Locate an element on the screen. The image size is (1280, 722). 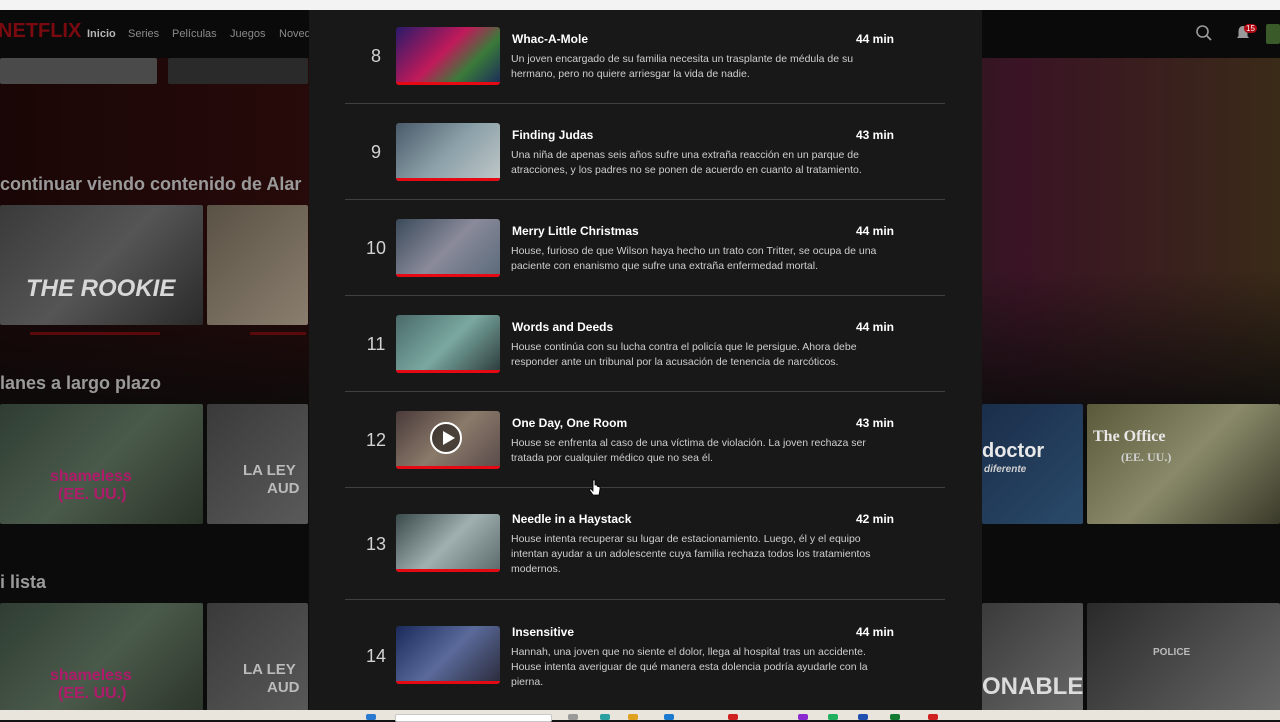
hero-info-button is located at coordinates (238, 71).